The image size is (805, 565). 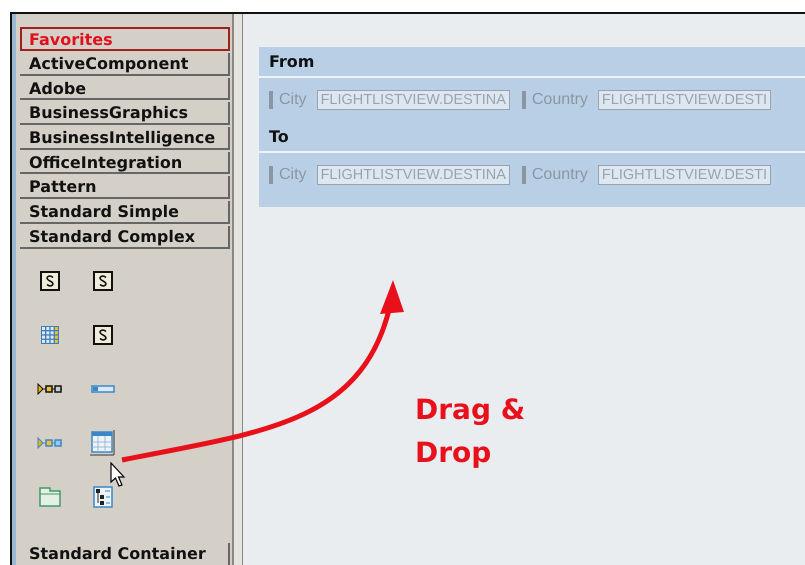 What do you see at coordinates (532, 137) in the screenshot?
I see `section-title: To` at bounding box center [532, 137].